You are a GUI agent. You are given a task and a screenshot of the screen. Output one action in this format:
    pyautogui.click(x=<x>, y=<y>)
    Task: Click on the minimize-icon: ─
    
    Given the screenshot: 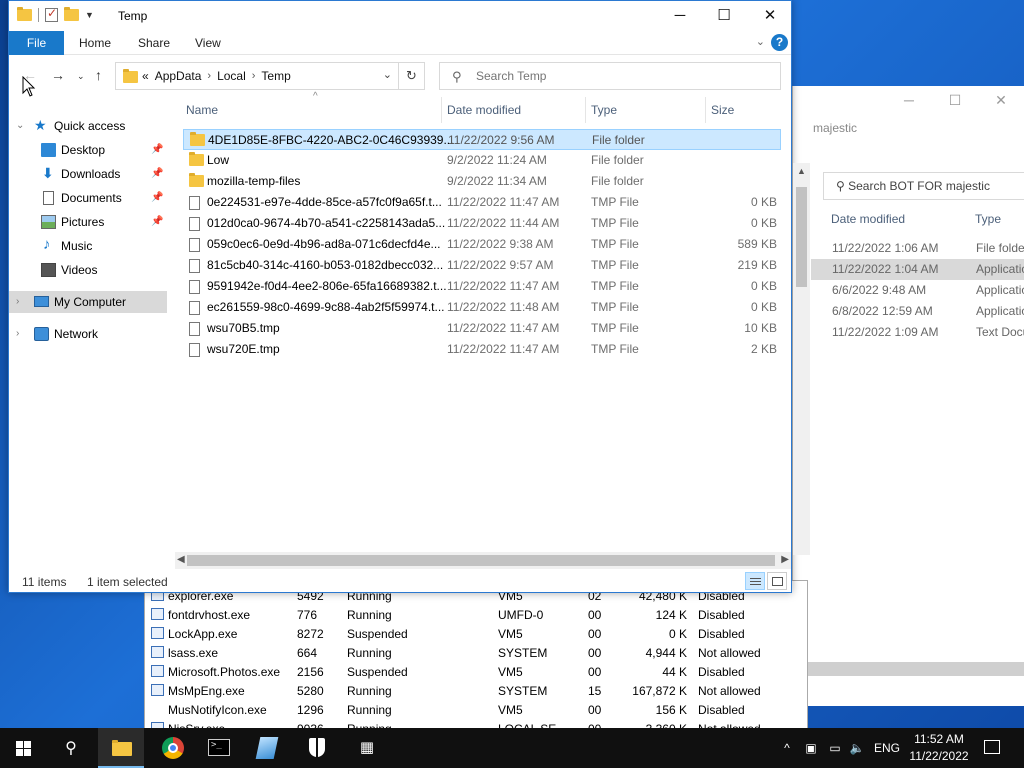 What is the action you would take?
    pyautogui.click(x=680, y=16)
    